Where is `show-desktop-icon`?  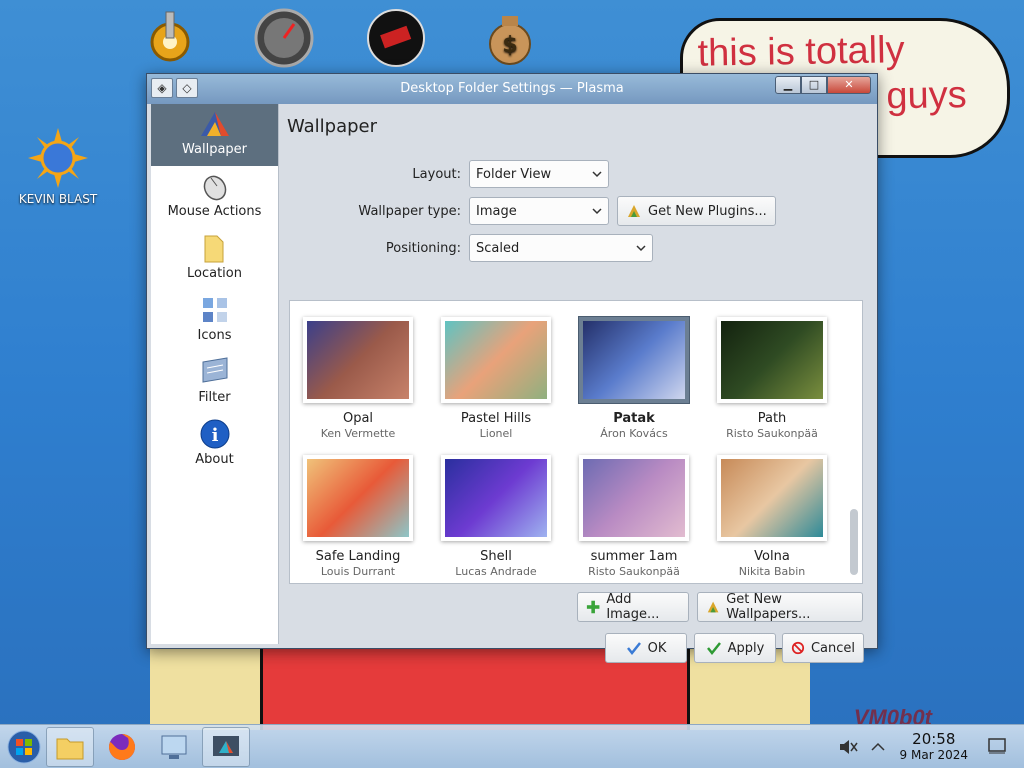
show-desktop-icon is located at coordinates (997, 746).